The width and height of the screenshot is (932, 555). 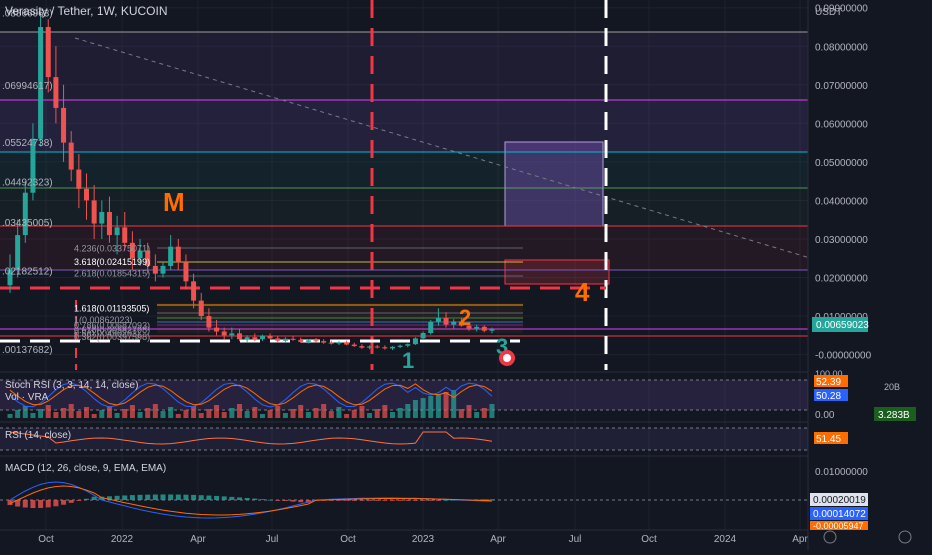 I want to click on macd-v3-value: -0.00005947, so click(x=838, y=526).